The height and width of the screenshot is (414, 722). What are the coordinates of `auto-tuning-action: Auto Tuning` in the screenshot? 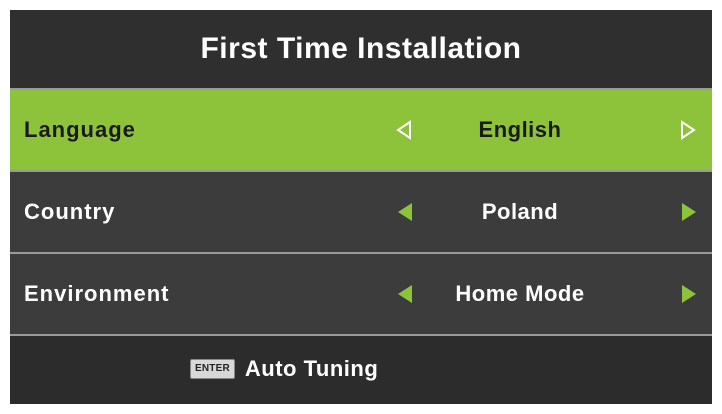 It's located at (311, 369).